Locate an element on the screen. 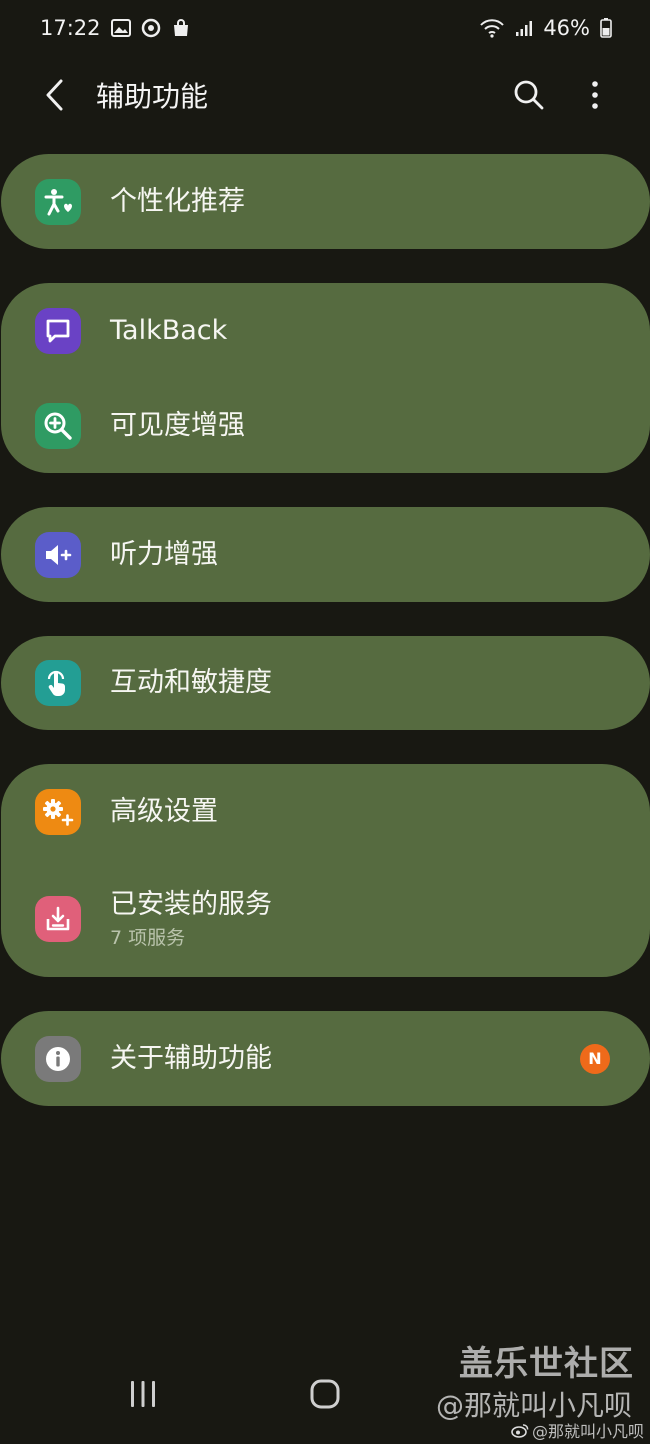  item-subtitle: 7 项服务 is located at coordinates (148, 937).